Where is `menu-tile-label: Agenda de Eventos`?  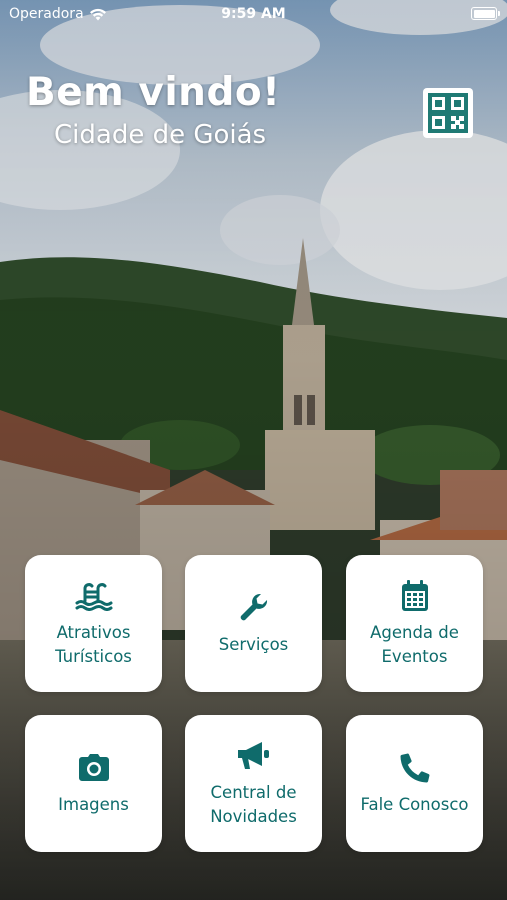
menu-tile-label: Agenda de Eventos is located at coordinates (414, 644).